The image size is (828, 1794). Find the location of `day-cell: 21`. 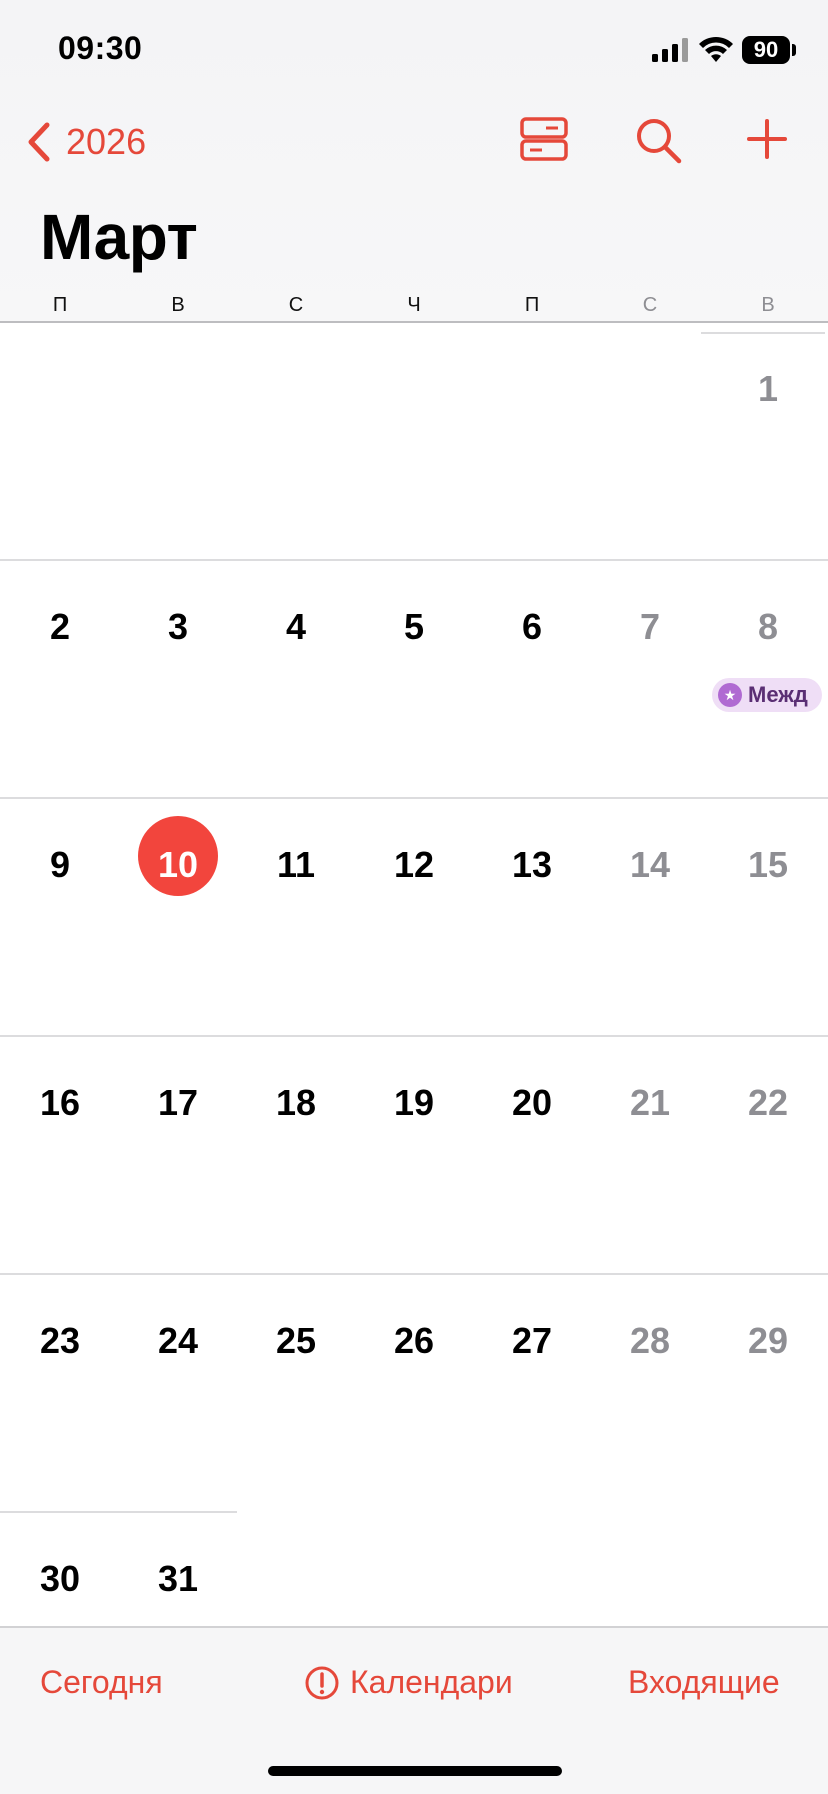

day-cell: 21 is located at coordinates (650, 1103).